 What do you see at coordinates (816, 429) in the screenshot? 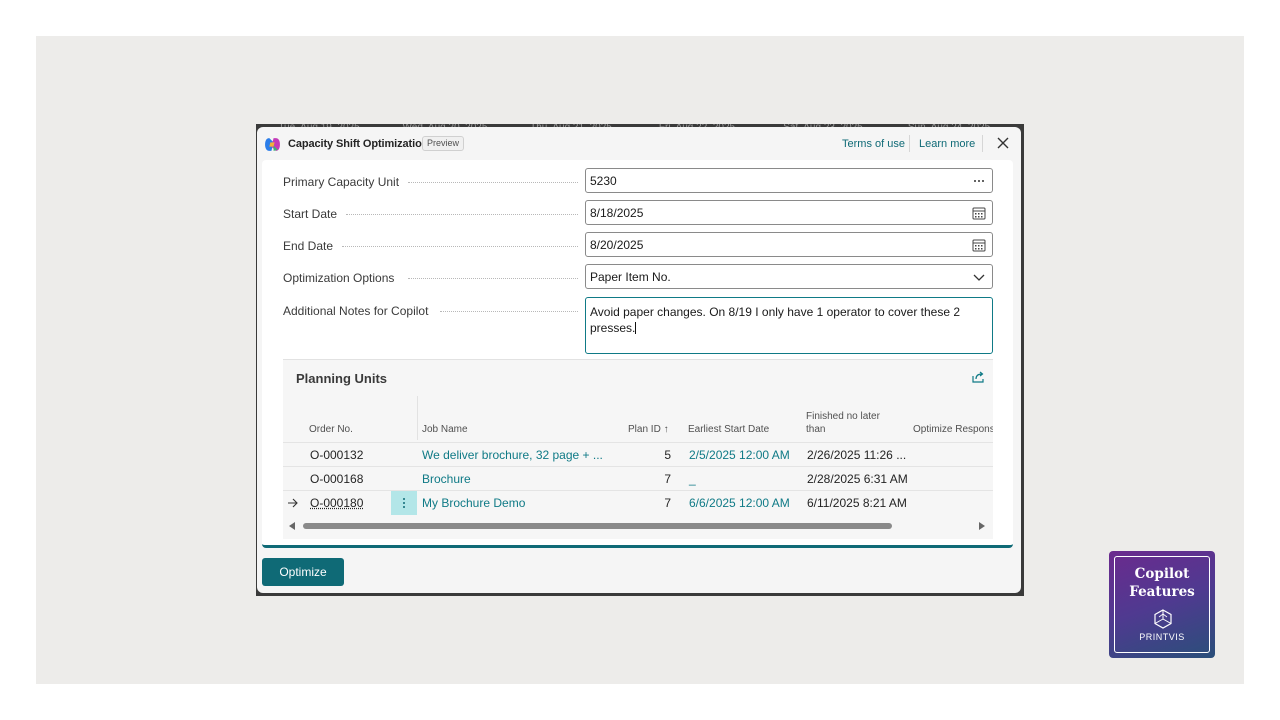
I see `col-finished-line2: than` at bounding box center [816, 429].